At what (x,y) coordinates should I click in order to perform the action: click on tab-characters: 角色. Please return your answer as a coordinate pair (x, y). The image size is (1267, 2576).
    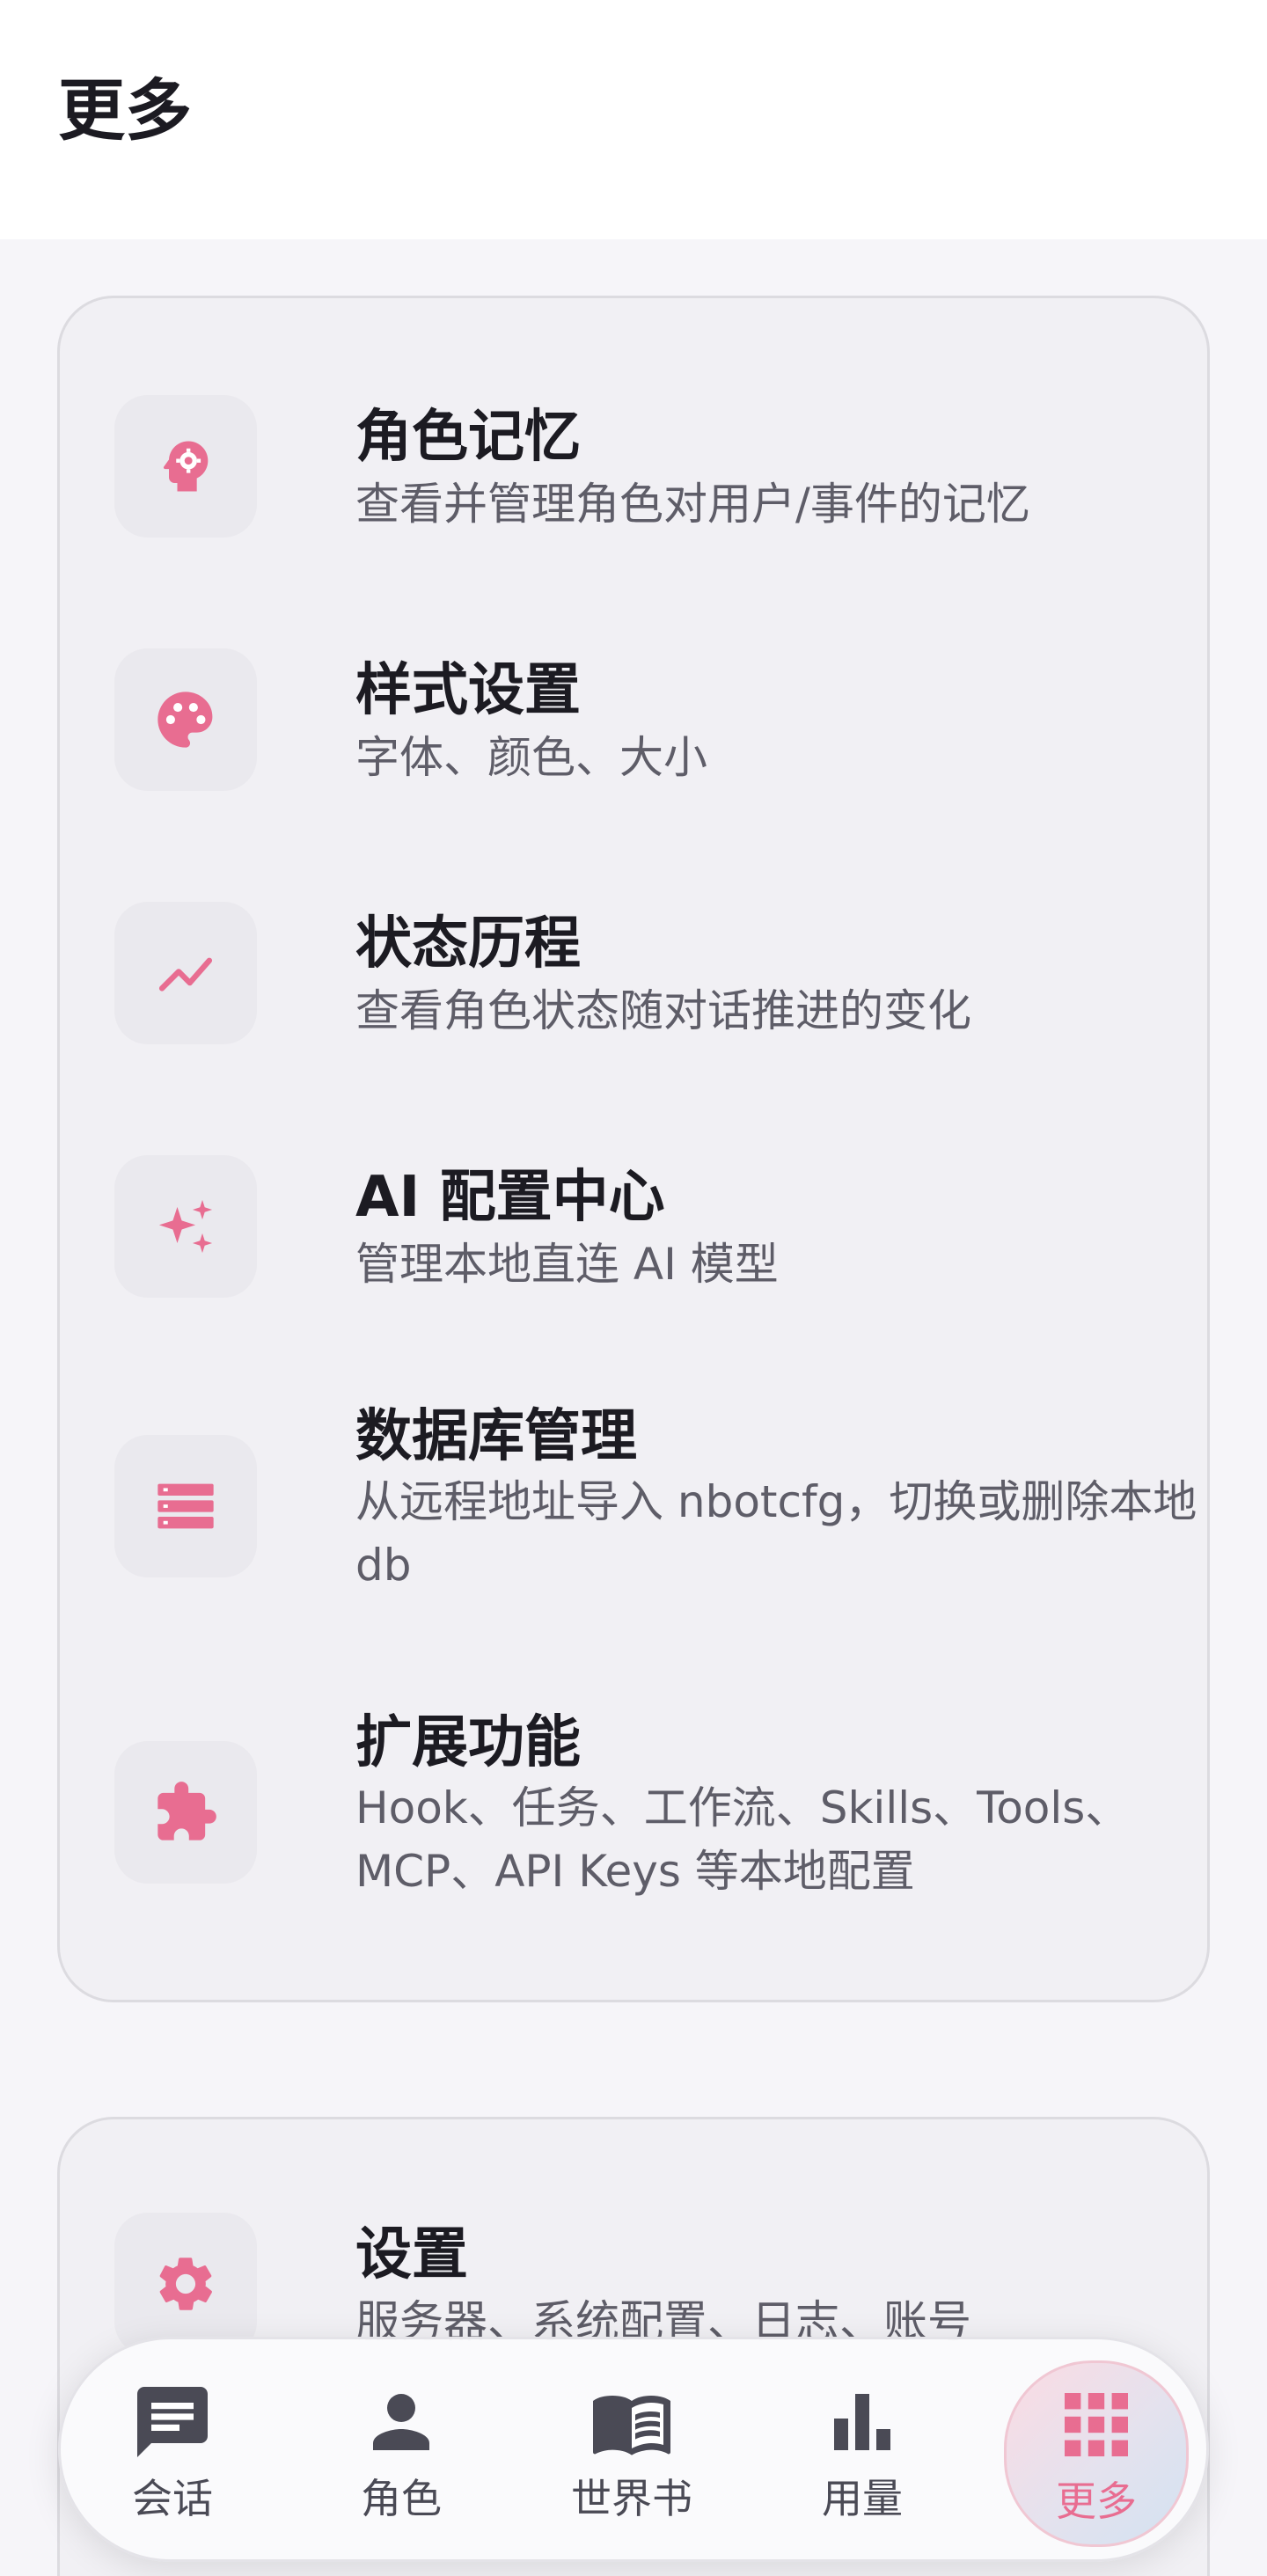
    Looking at the image, I should click on (401, 2453).